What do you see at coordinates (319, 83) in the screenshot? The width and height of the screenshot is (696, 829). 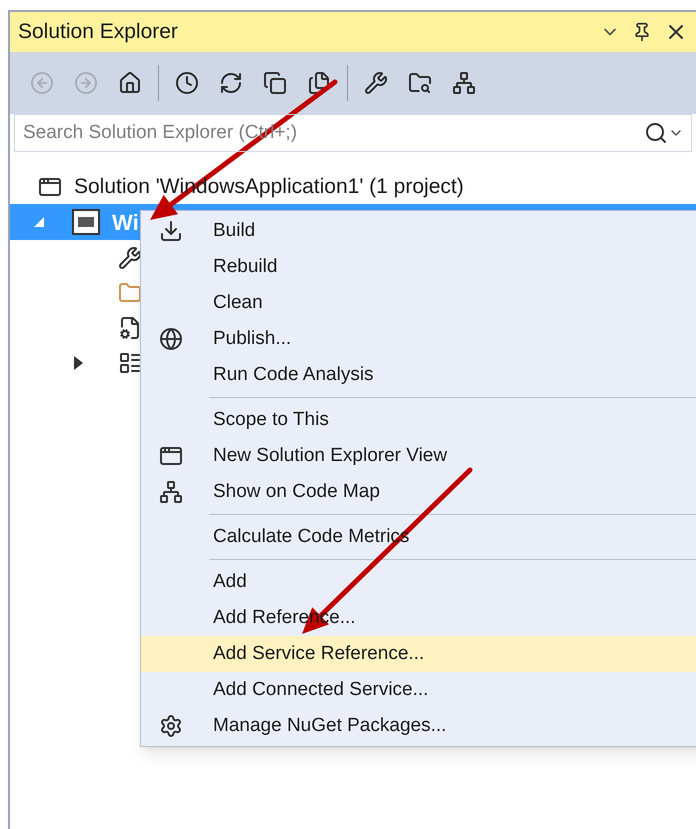 I see `files-icon` at bounding box center [319, 83].